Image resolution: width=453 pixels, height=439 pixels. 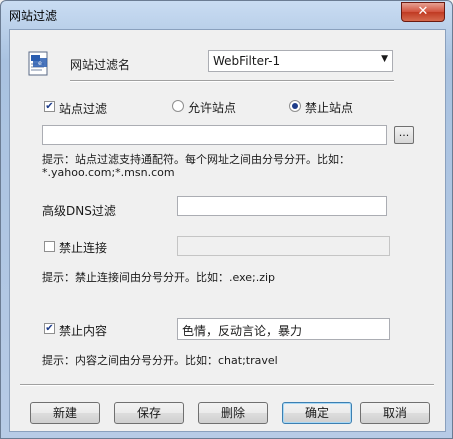 What do you see at coordinates (214, 135) in the screenshot?
I see `sites-input` at bounding box center [214, 135].